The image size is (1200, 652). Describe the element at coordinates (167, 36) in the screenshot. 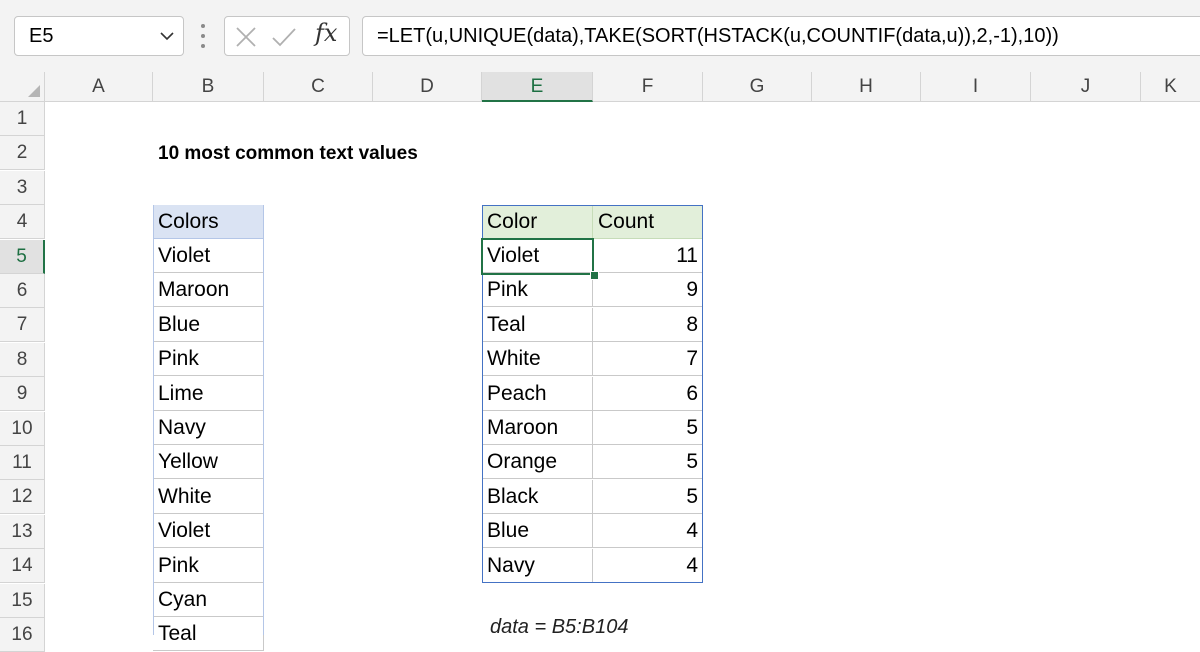

I see `chevron-down-icon` at that location.